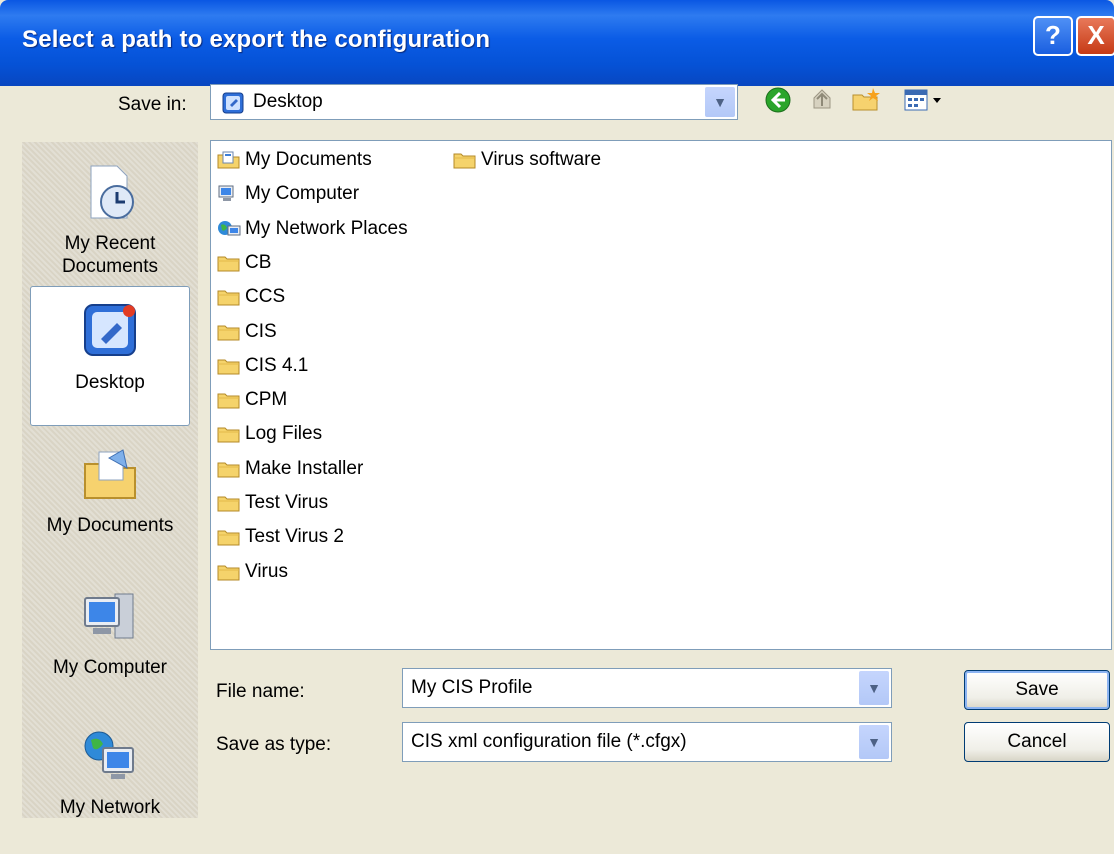  Describe the element at coordinates (226, 193) in the screenshot. I see `computer-icon` at that location.